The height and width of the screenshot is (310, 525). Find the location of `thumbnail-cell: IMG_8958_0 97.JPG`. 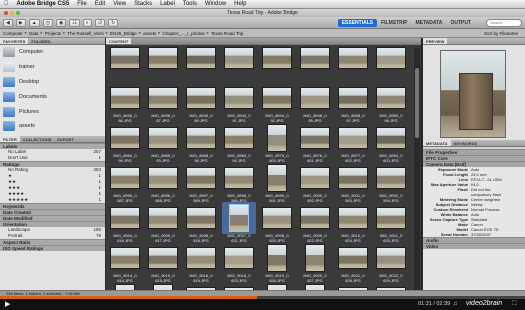

thumbnail-cell: IMG_8958_0 97.JPG is located at coordinates (353, 102).